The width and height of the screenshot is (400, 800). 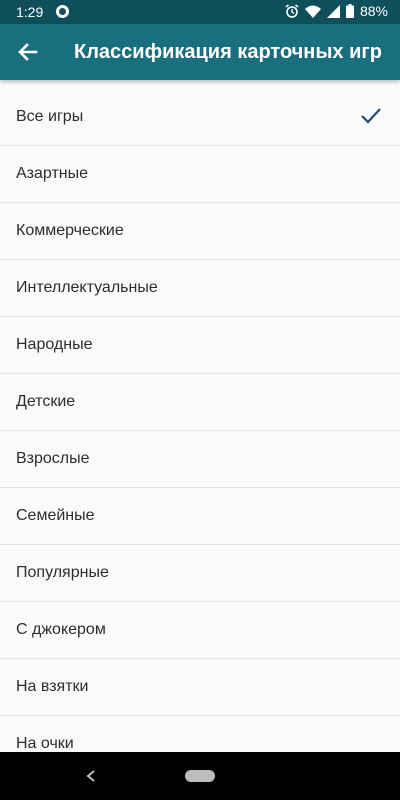 What do you see at coordinates (200, 459) in the screenshot?
I see `list-item-adult: Взрослые` at bounding box center [200, 459].